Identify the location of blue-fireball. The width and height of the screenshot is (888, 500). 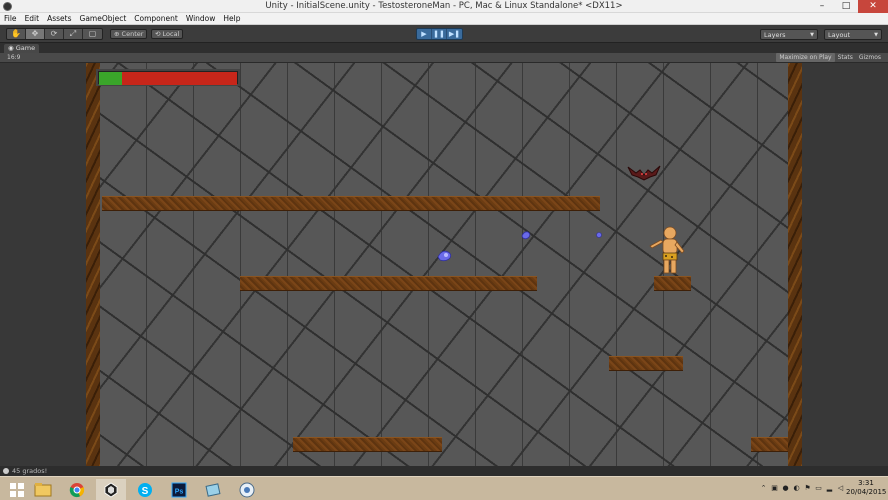
(444, 256).